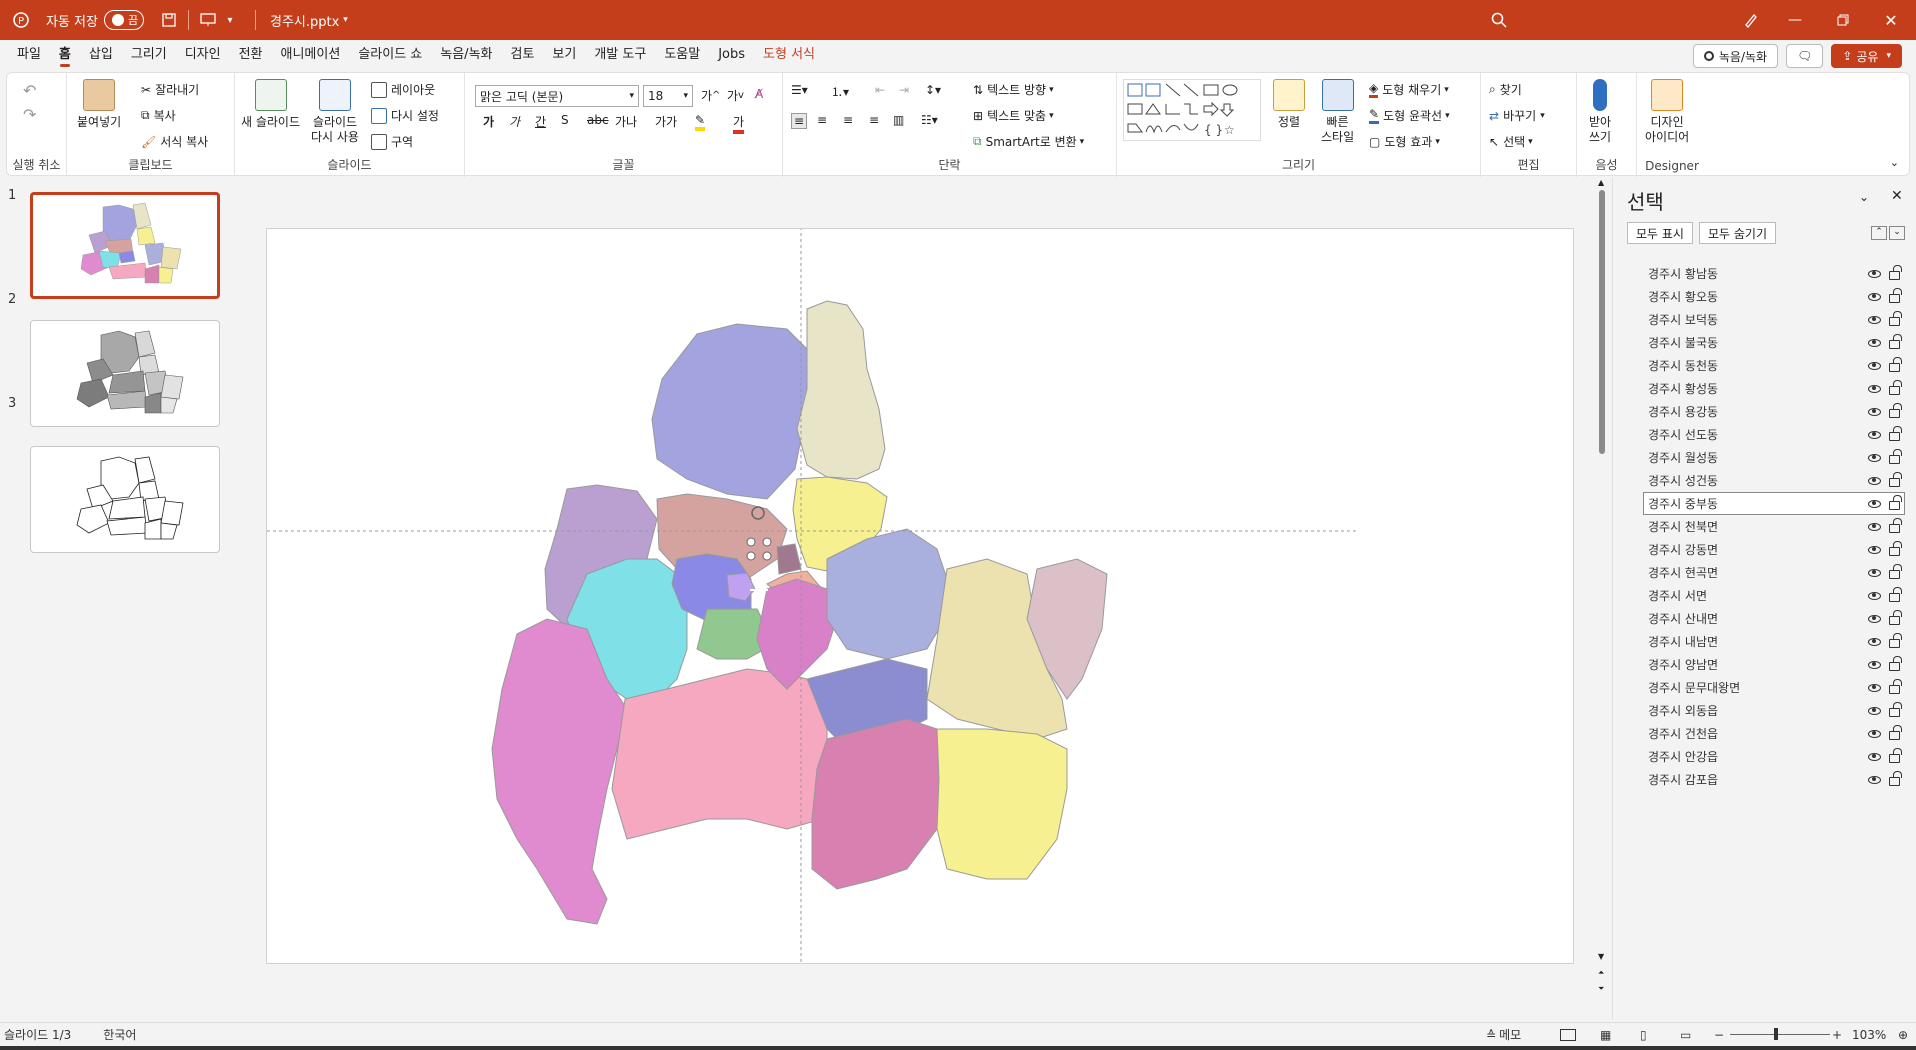 This screenshot has height=1050, width=1916. I want to click on smartart-button: ⧉ SmartArt로 변환 ▾, so click(1028, 141).